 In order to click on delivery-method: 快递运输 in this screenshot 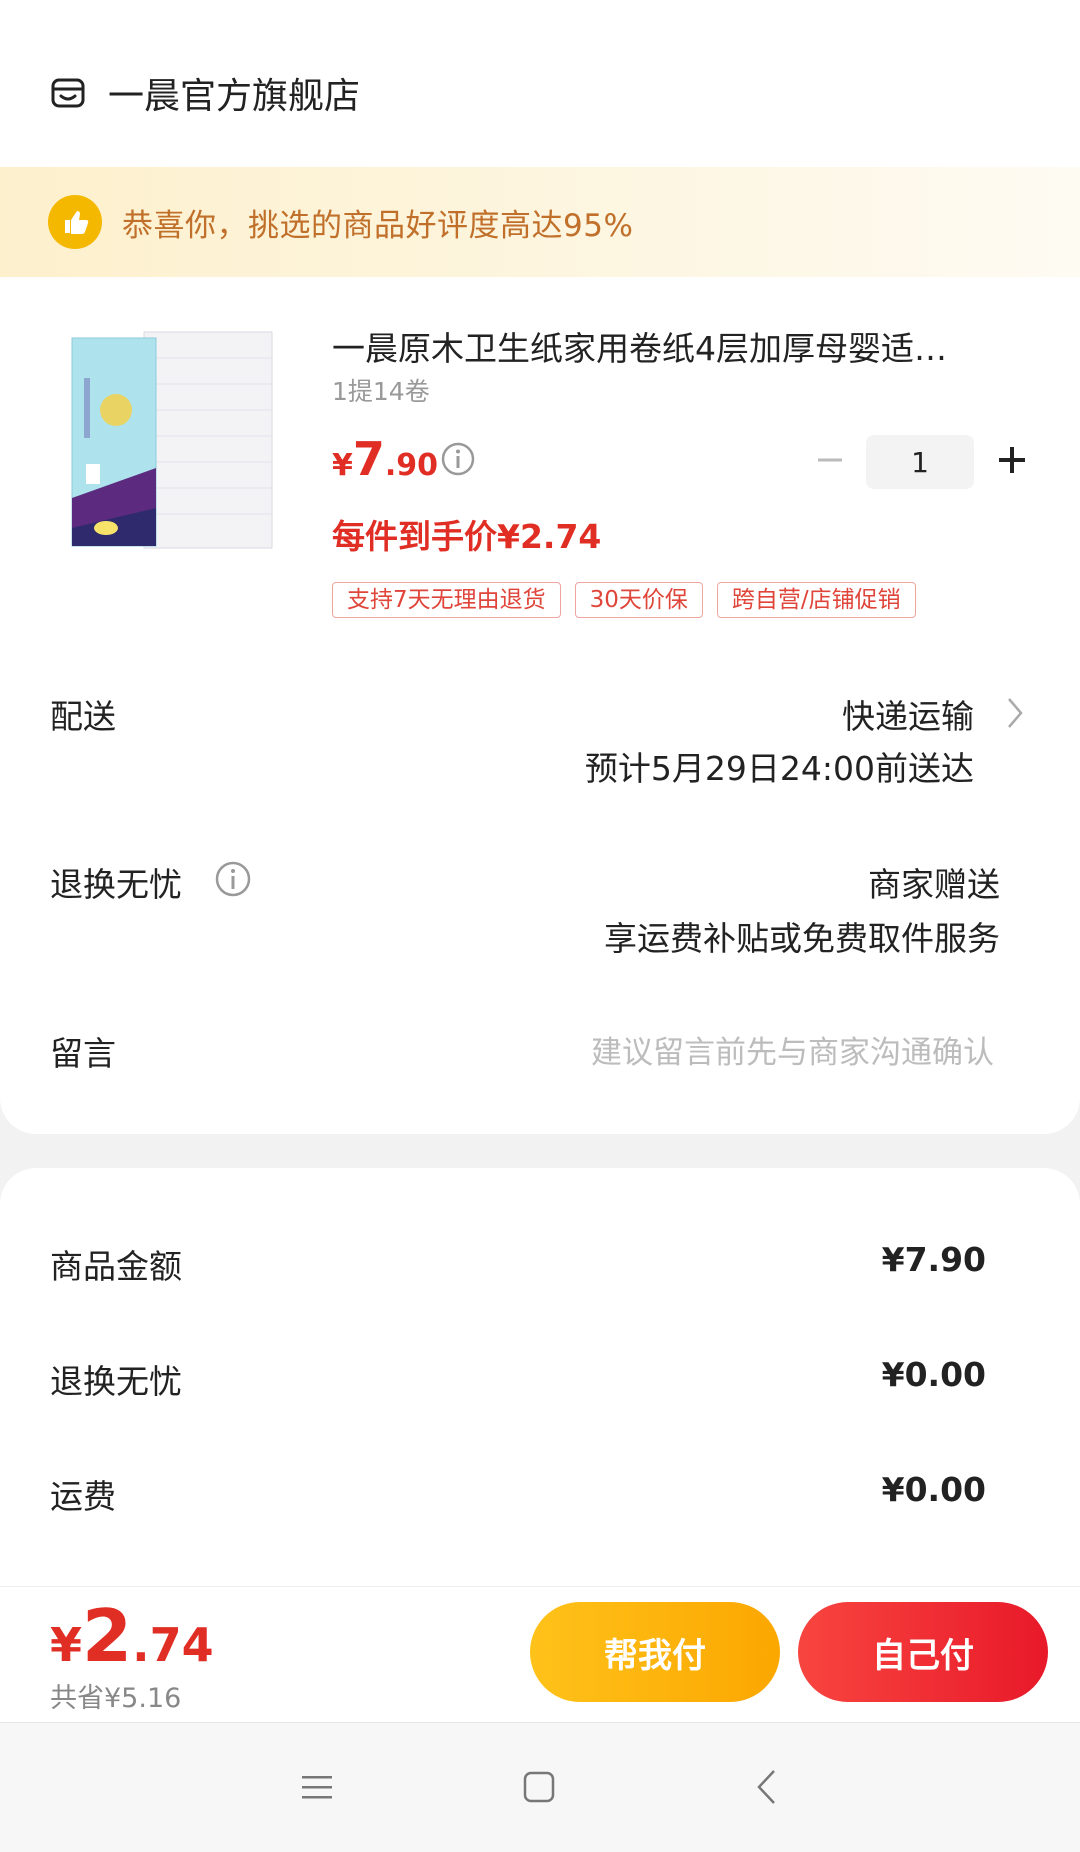, I will do `click(908, 714)`.